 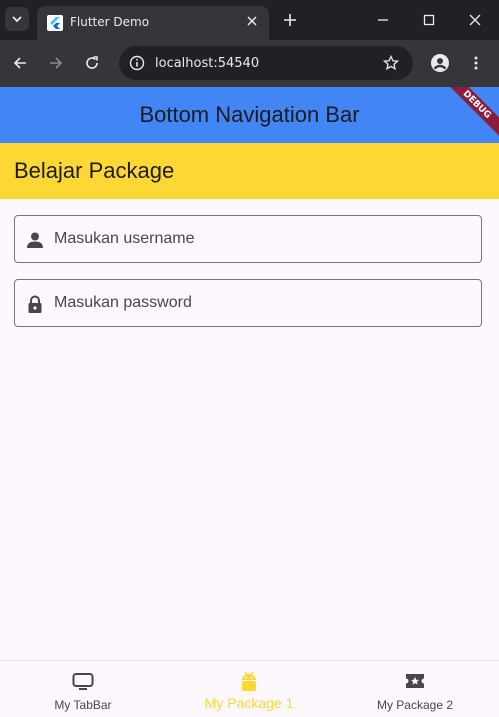 I want to click on person-icon, so click(x=35, y=240).